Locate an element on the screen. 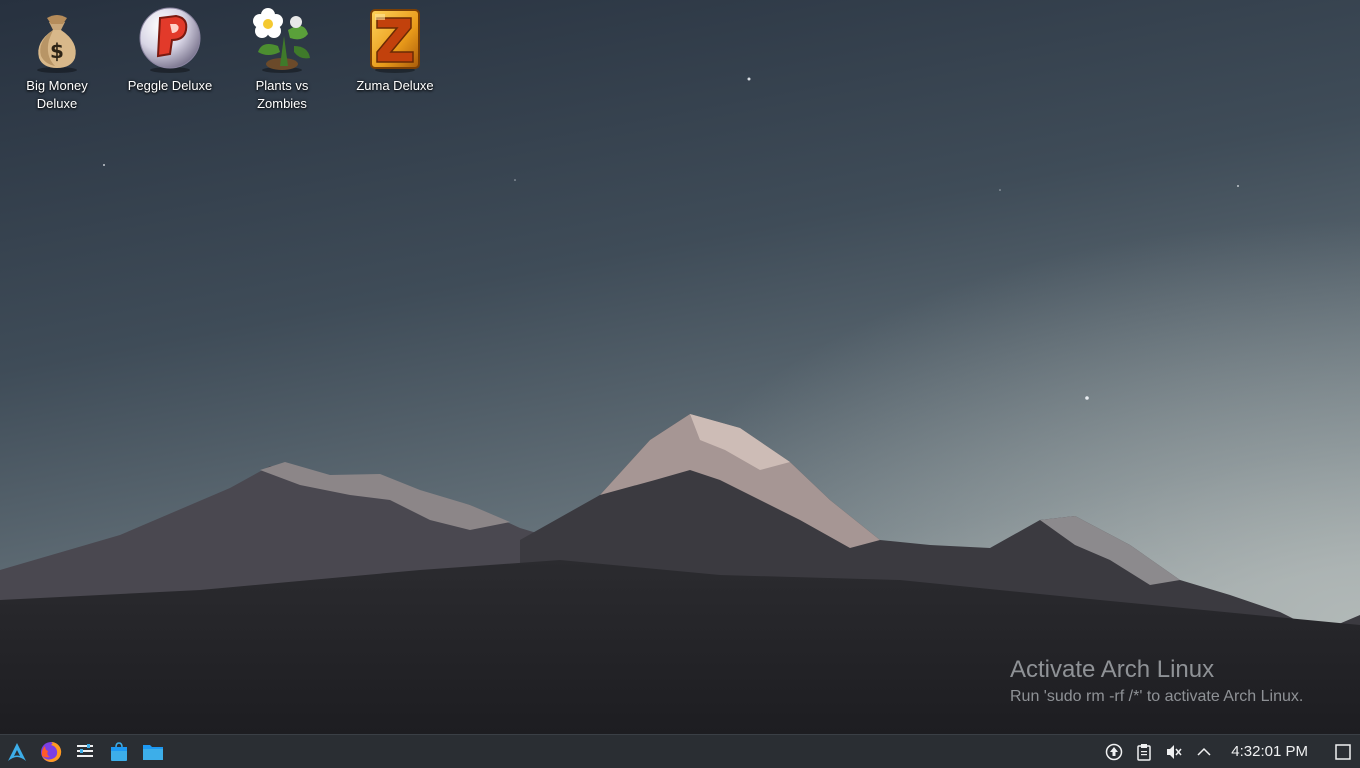 This screenshot has width=1360, height=768. system-settings-launcher is located at coordinates (85, 751).